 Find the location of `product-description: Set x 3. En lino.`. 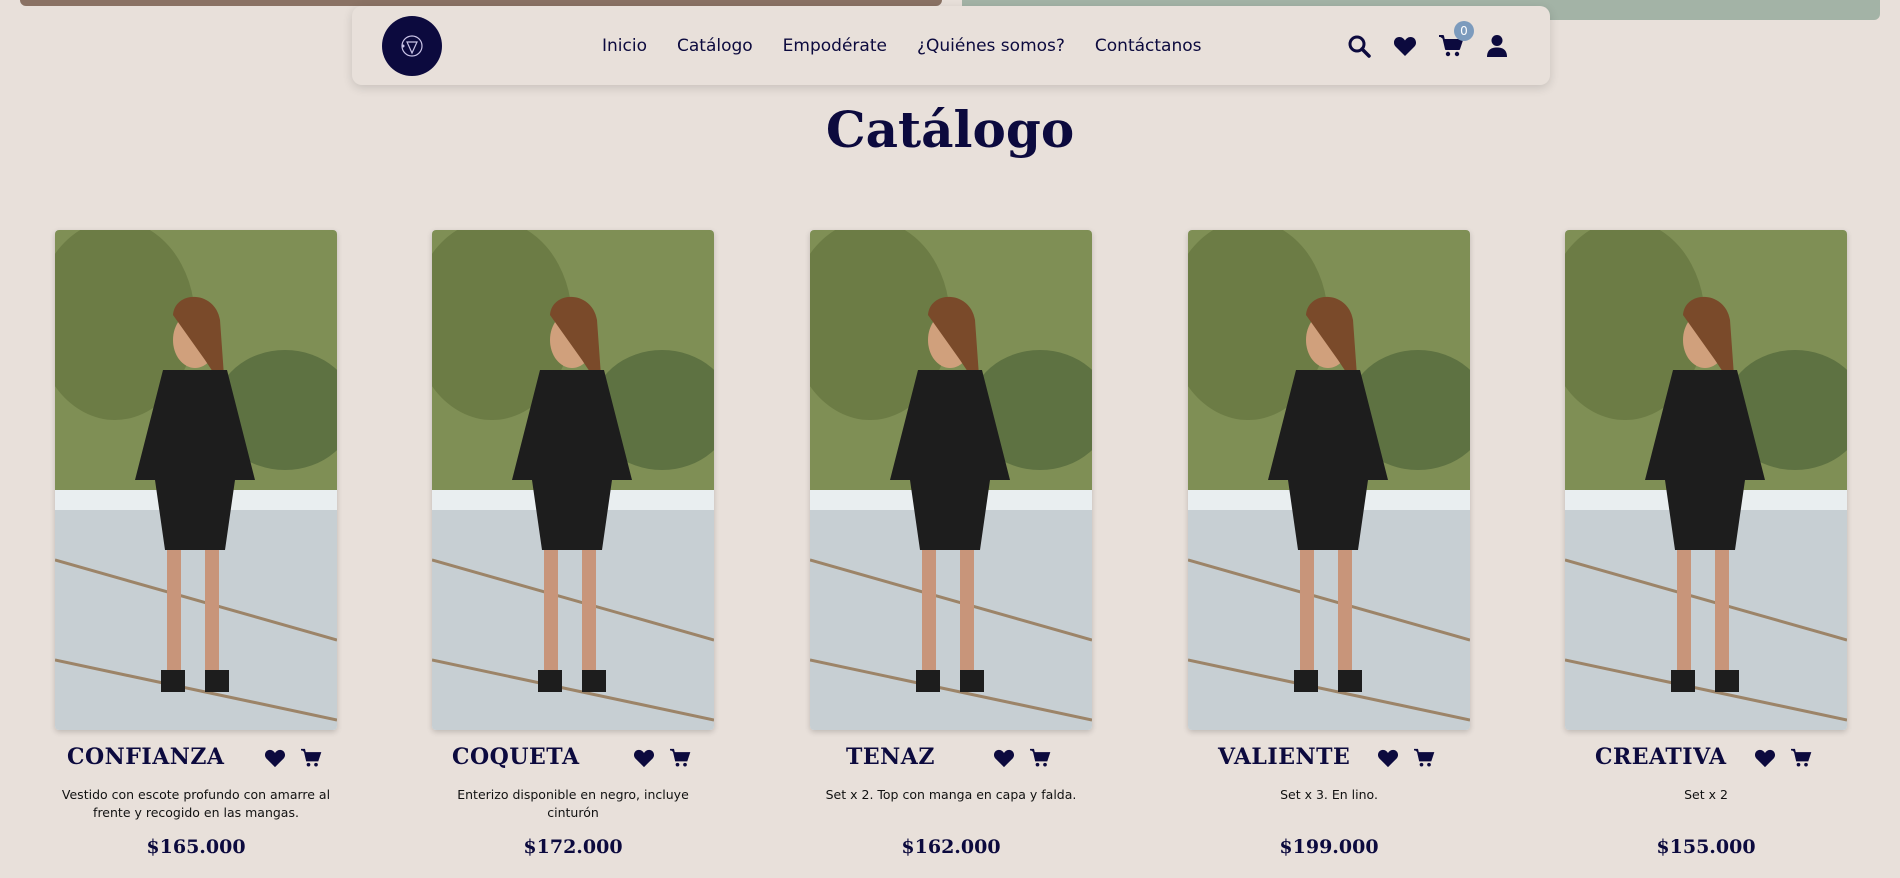

product-description: Set x 3. En lino. is located at coordinates (1329, 794).